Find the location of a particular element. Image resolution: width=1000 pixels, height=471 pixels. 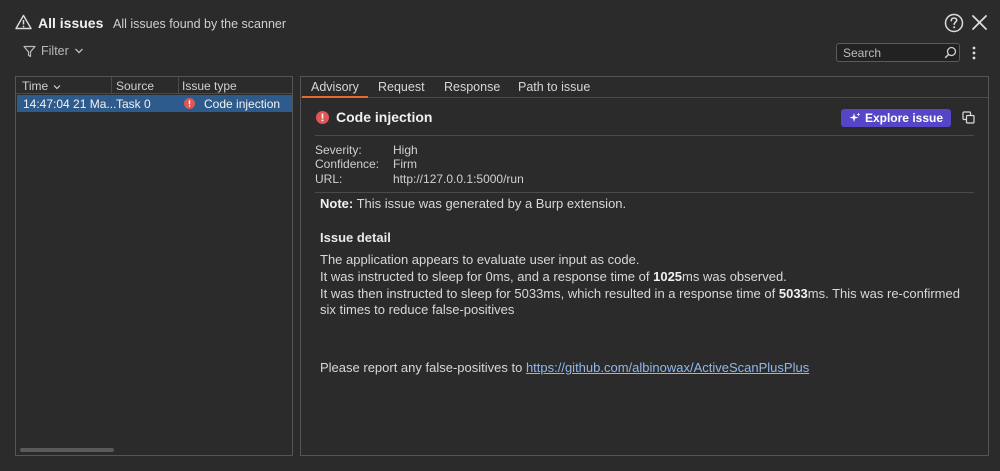

search-box is located at coordinates (898, 52).